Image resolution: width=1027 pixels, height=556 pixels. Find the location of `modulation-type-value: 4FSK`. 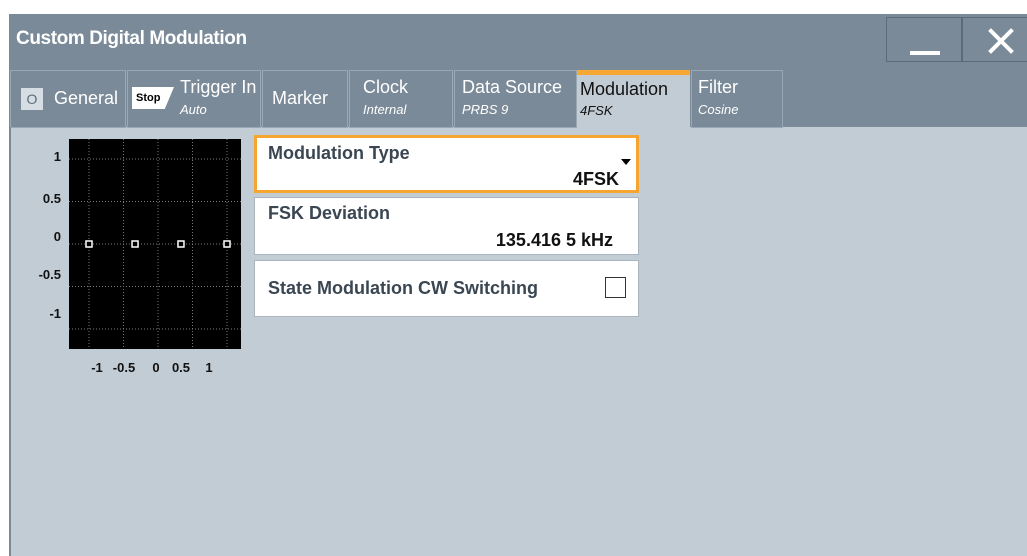

modulation-type-value: 4FSK is located at coordinates (595, 179).